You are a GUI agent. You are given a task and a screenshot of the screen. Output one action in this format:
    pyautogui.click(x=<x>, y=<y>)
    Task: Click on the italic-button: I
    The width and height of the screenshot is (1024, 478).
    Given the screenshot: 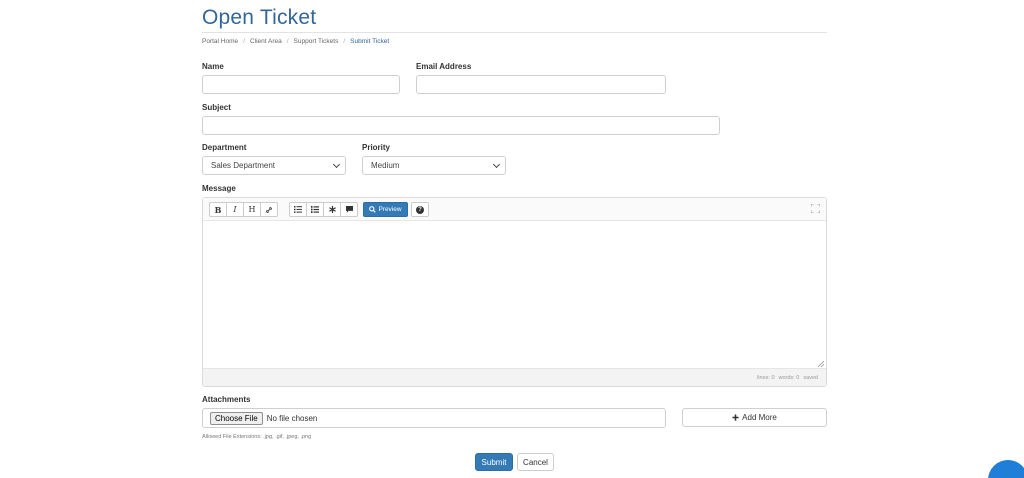 What is the action you would take?
    pyautogui.click(x=235, y=209)
    